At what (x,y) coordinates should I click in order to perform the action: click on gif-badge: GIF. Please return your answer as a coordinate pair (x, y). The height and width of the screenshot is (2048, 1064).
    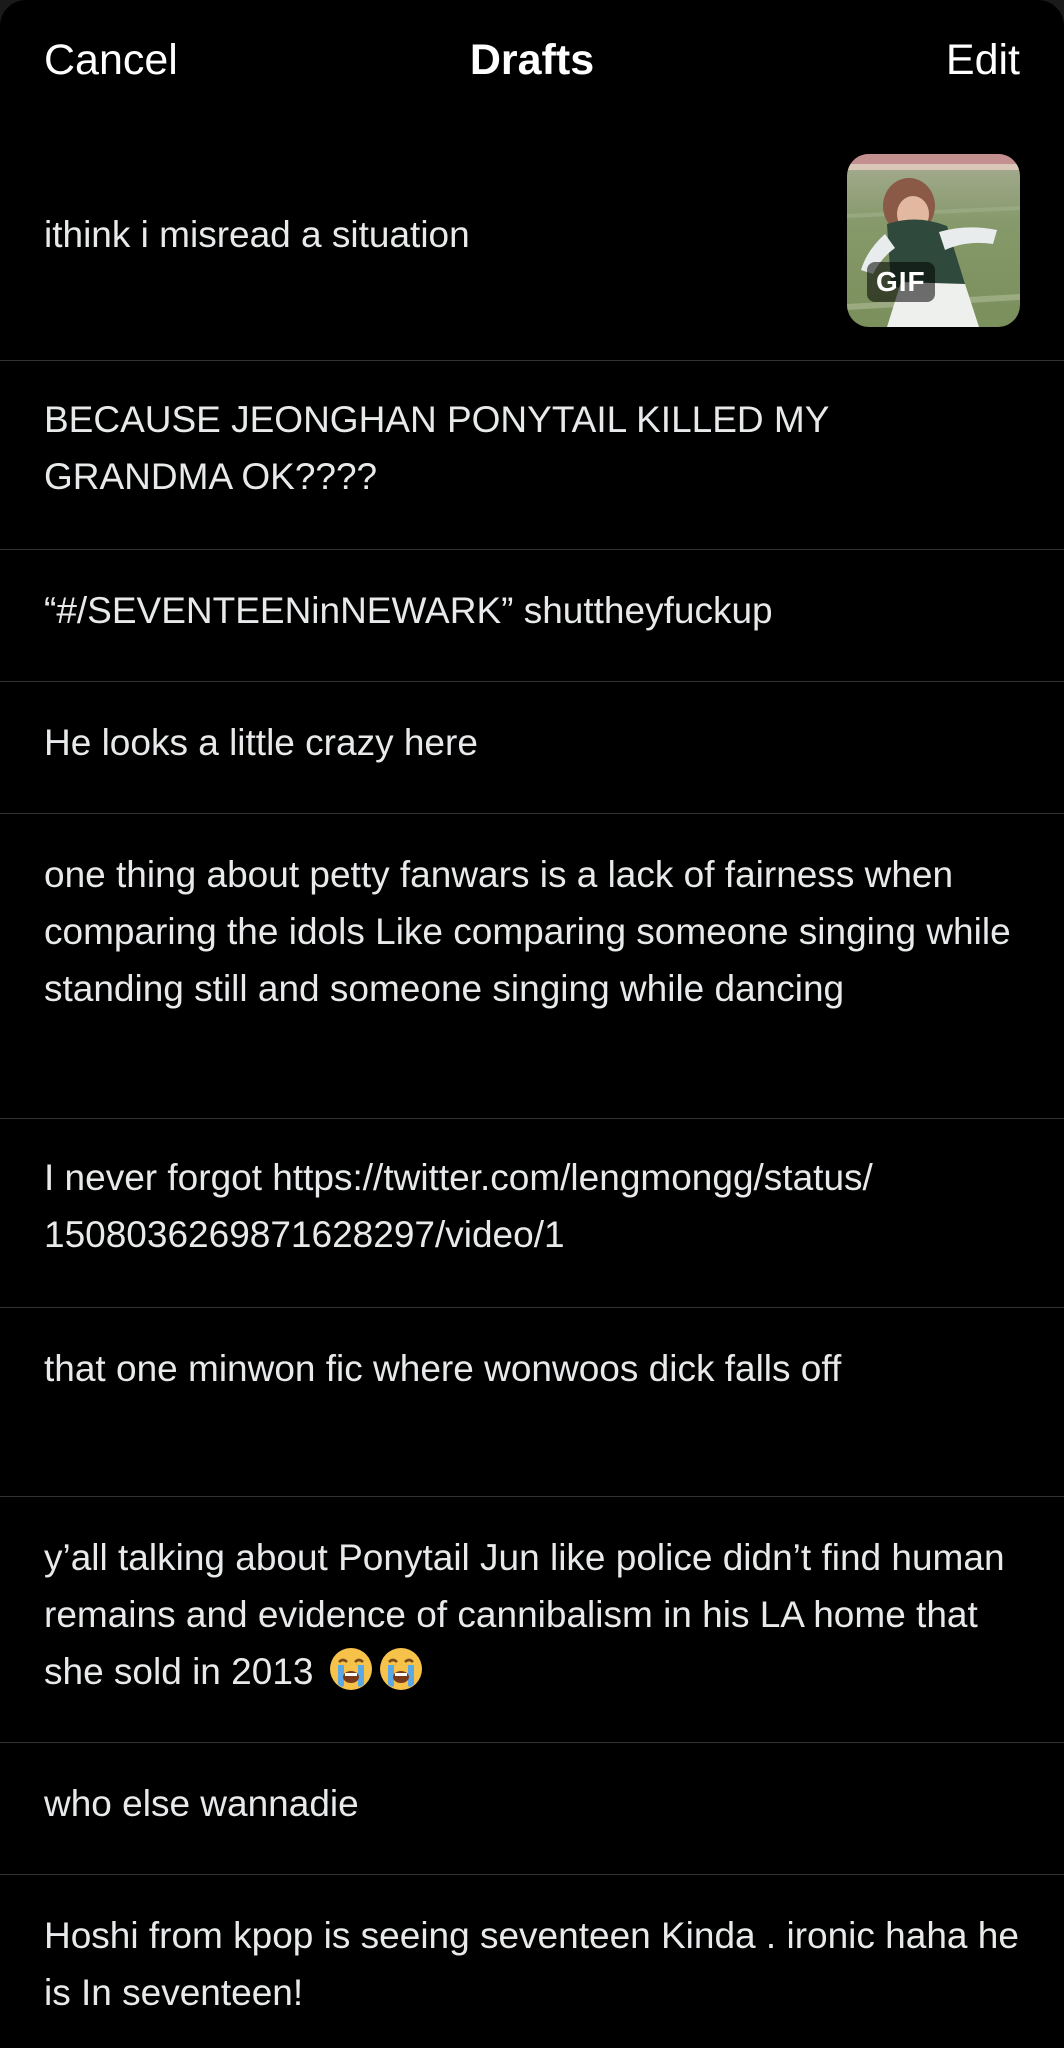
    Looking at the image, I should click on (901, 282).